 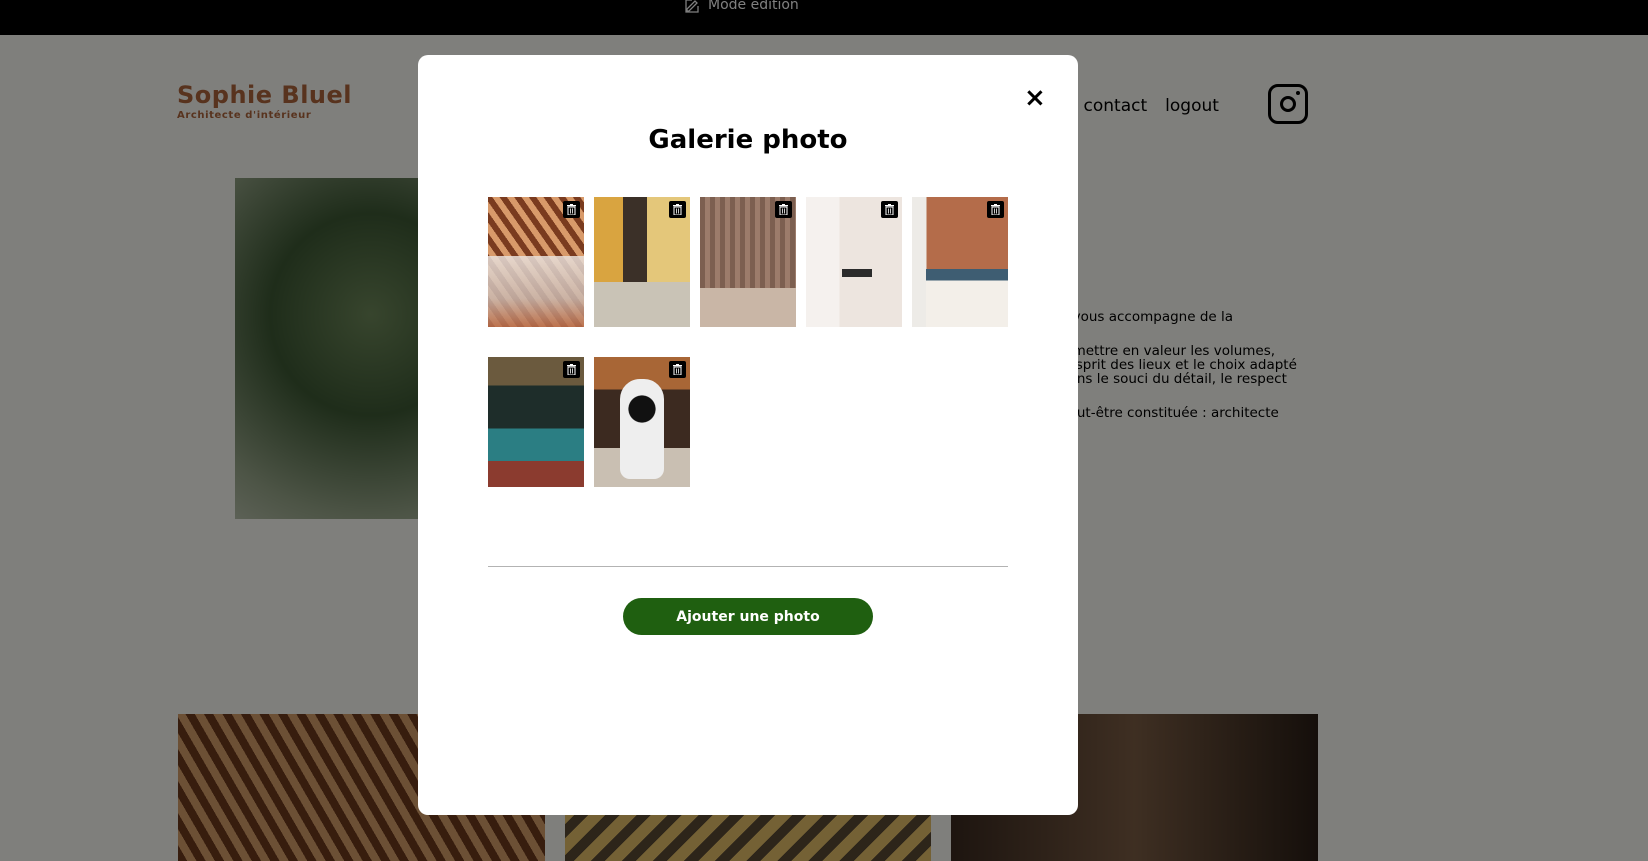 What do you see at coordinates (748, 566) in the screenshot?
I see `modal-divider` at bounding box center [748, 566].